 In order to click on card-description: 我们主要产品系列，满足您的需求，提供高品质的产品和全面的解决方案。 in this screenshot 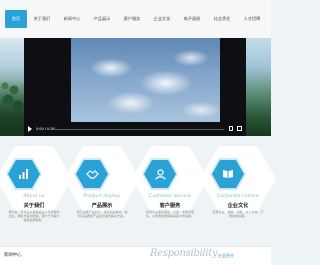, I will do `click(102, 214)`.